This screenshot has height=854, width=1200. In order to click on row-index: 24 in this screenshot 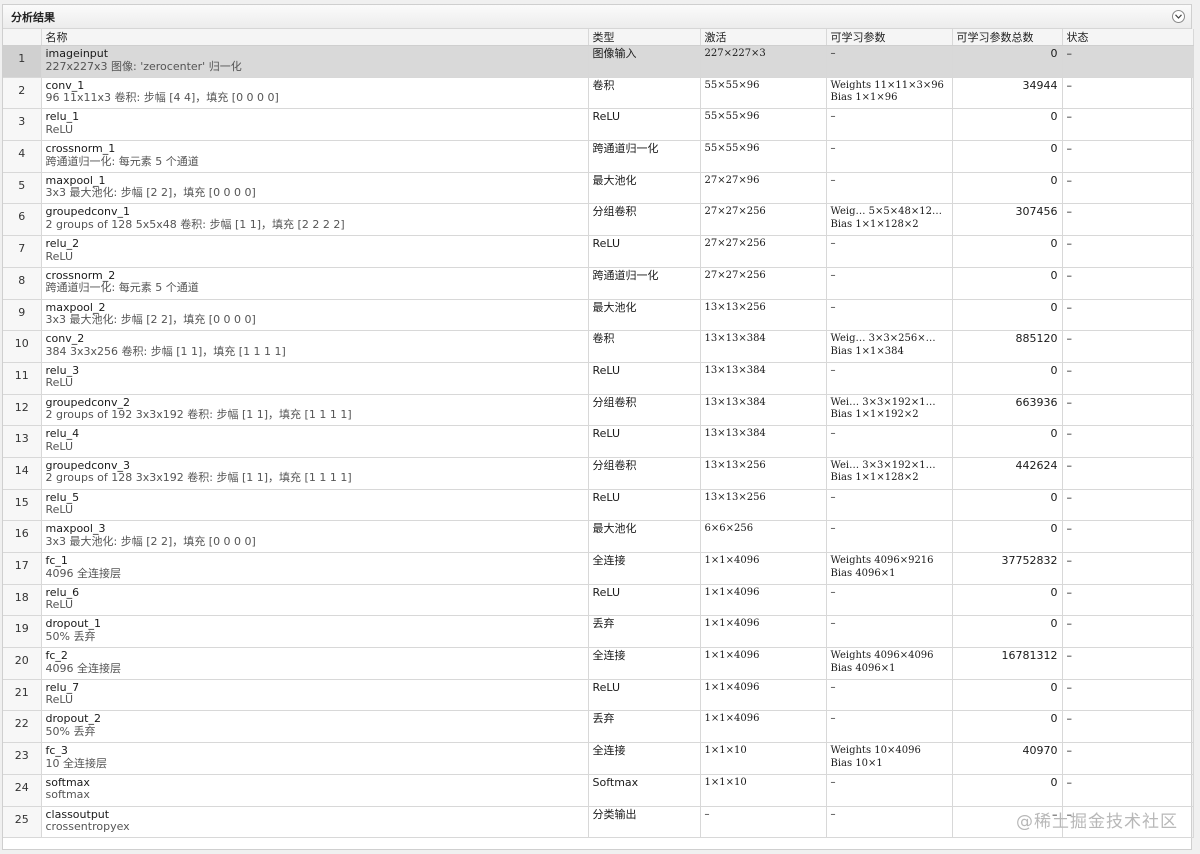, I will do `click(22, 790)`.